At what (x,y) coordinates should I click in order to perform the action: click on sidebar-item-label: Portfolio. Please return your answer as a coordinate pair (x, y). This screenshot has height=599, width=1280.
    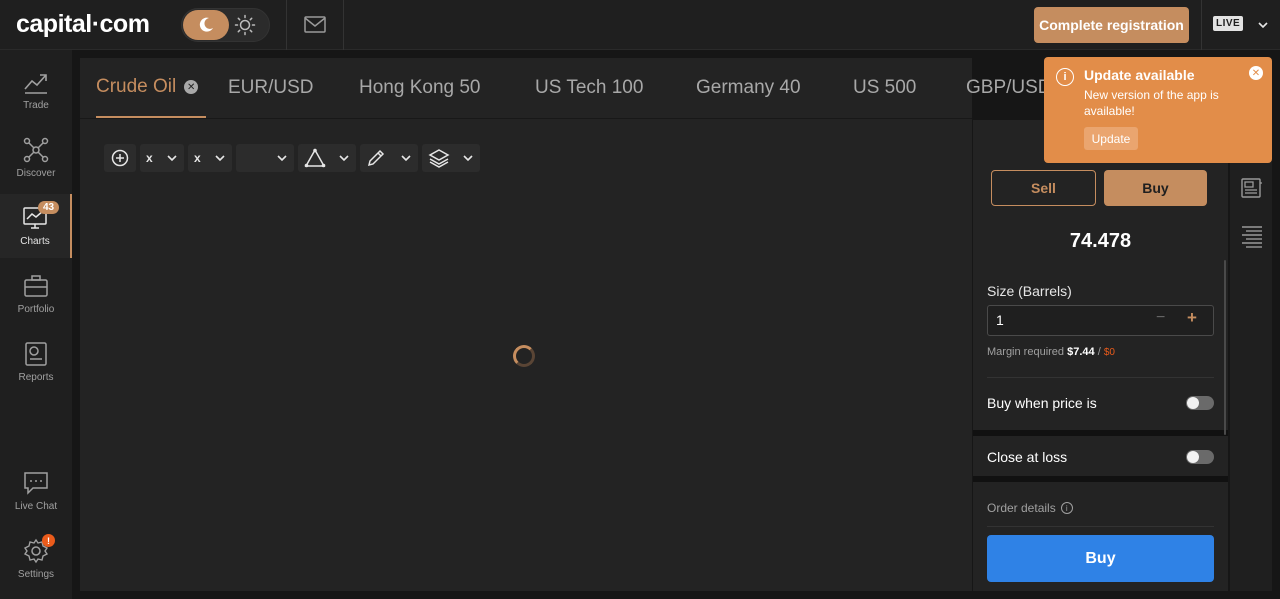
    Looking at the image, I should click on (36, 309).